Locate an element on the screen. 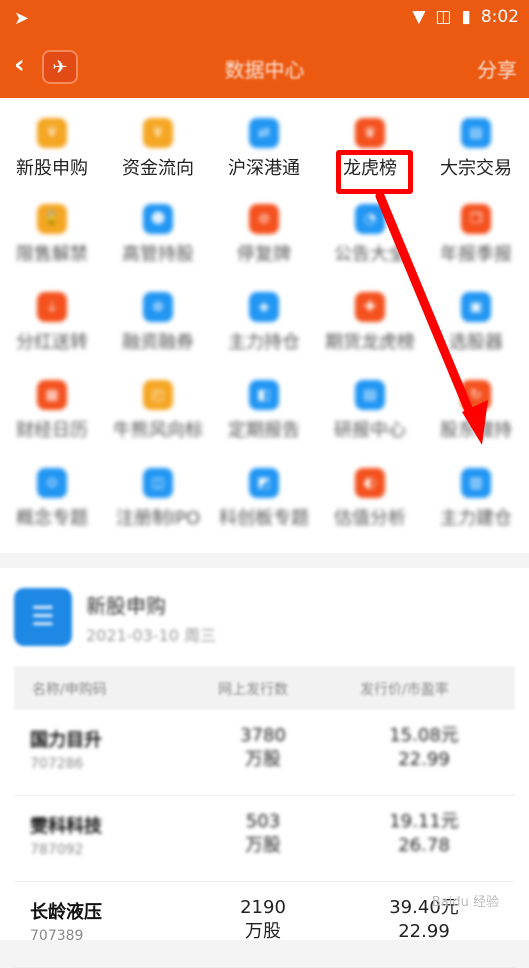 This screenshot has height=968, width=529. card-date: 2021-03-10 周三 is located at coordinates (151, 635).